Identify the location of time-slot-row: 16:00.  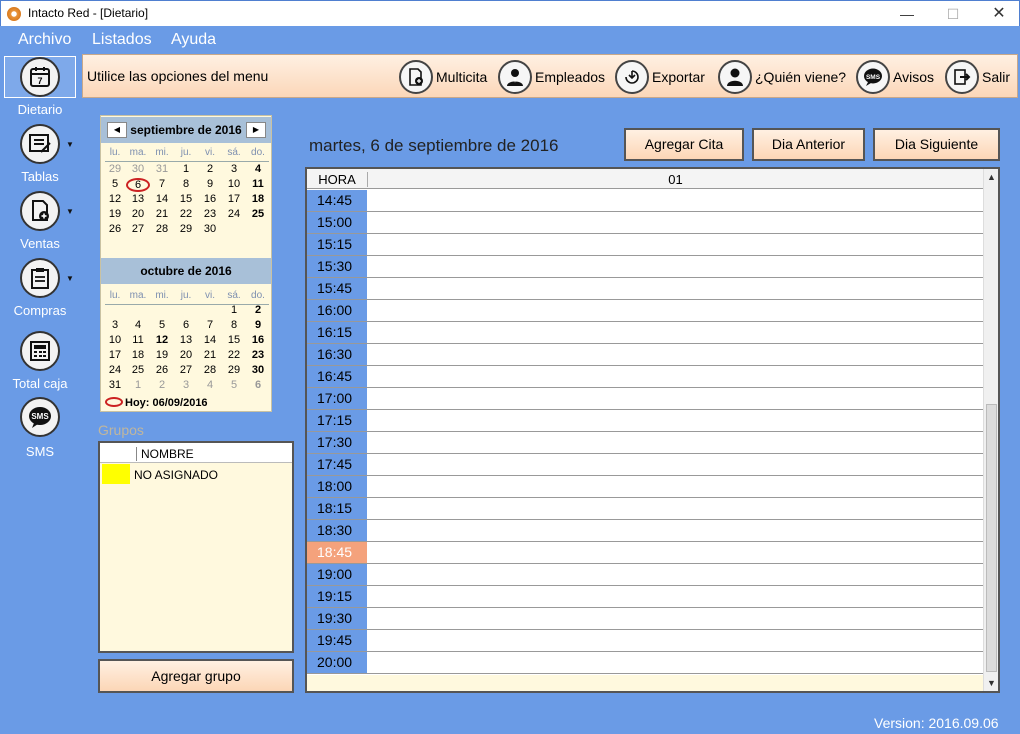
(645, 311).